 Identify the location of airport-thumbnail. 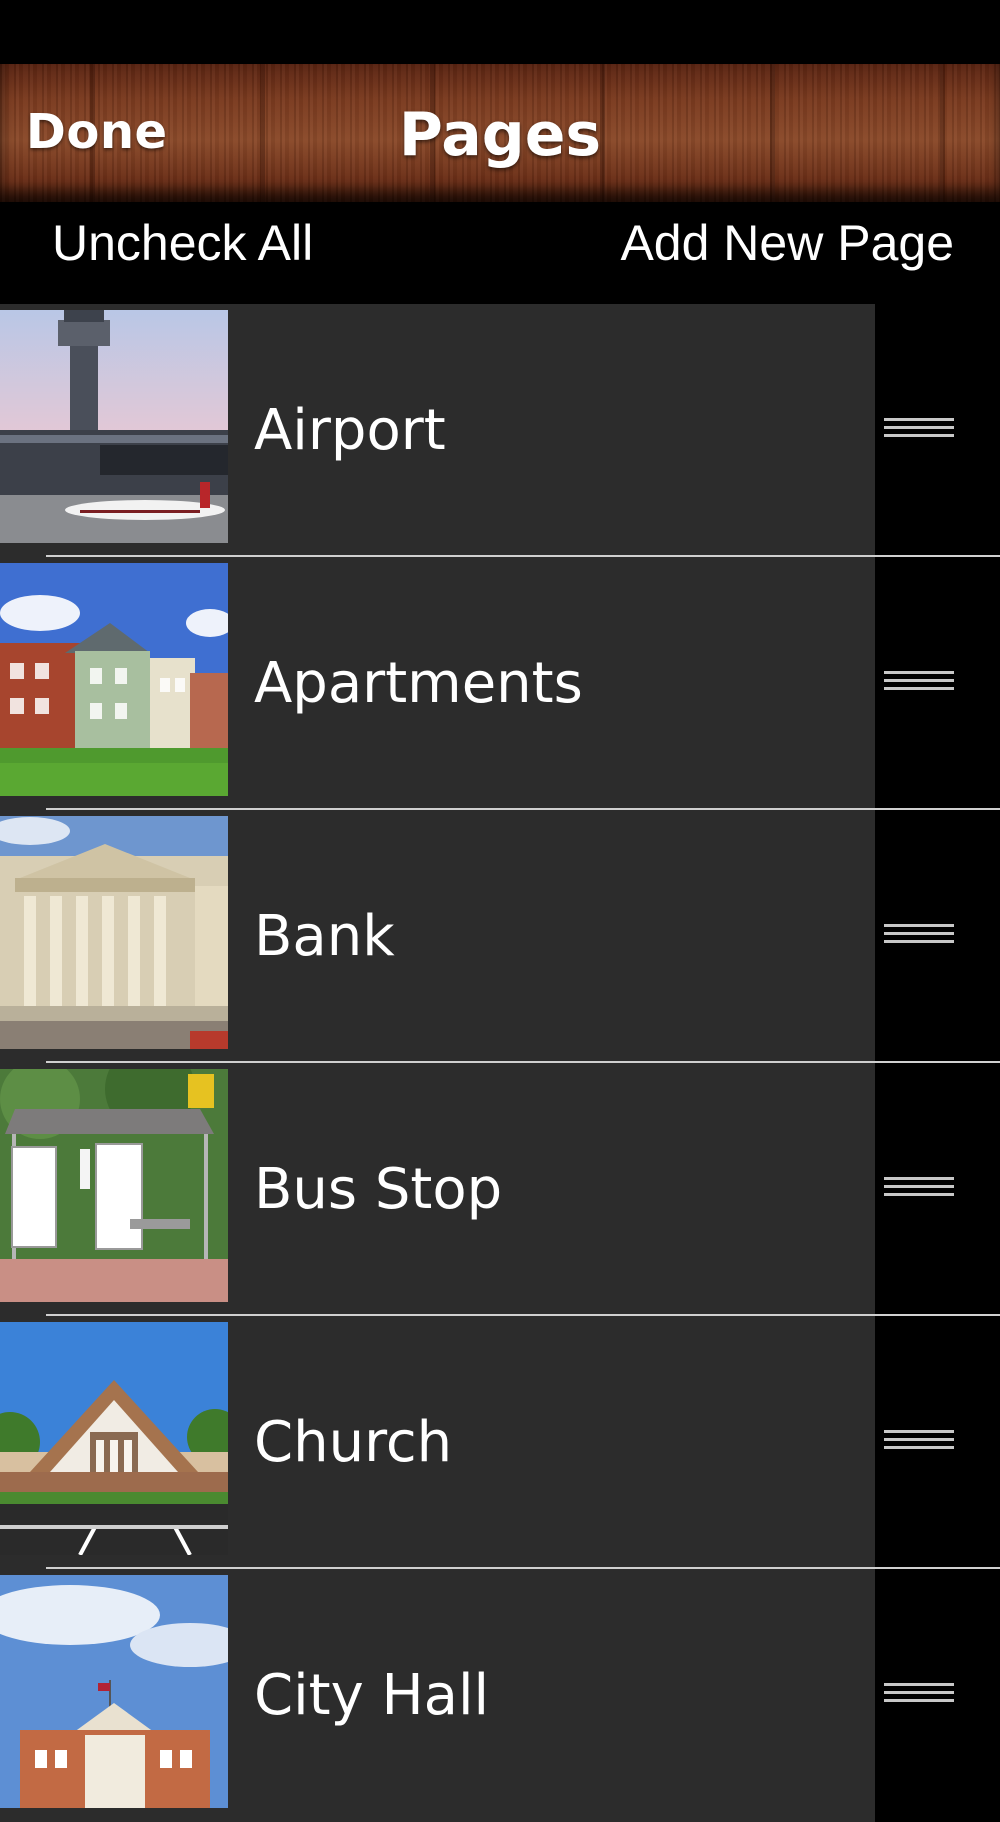
(114, 426).